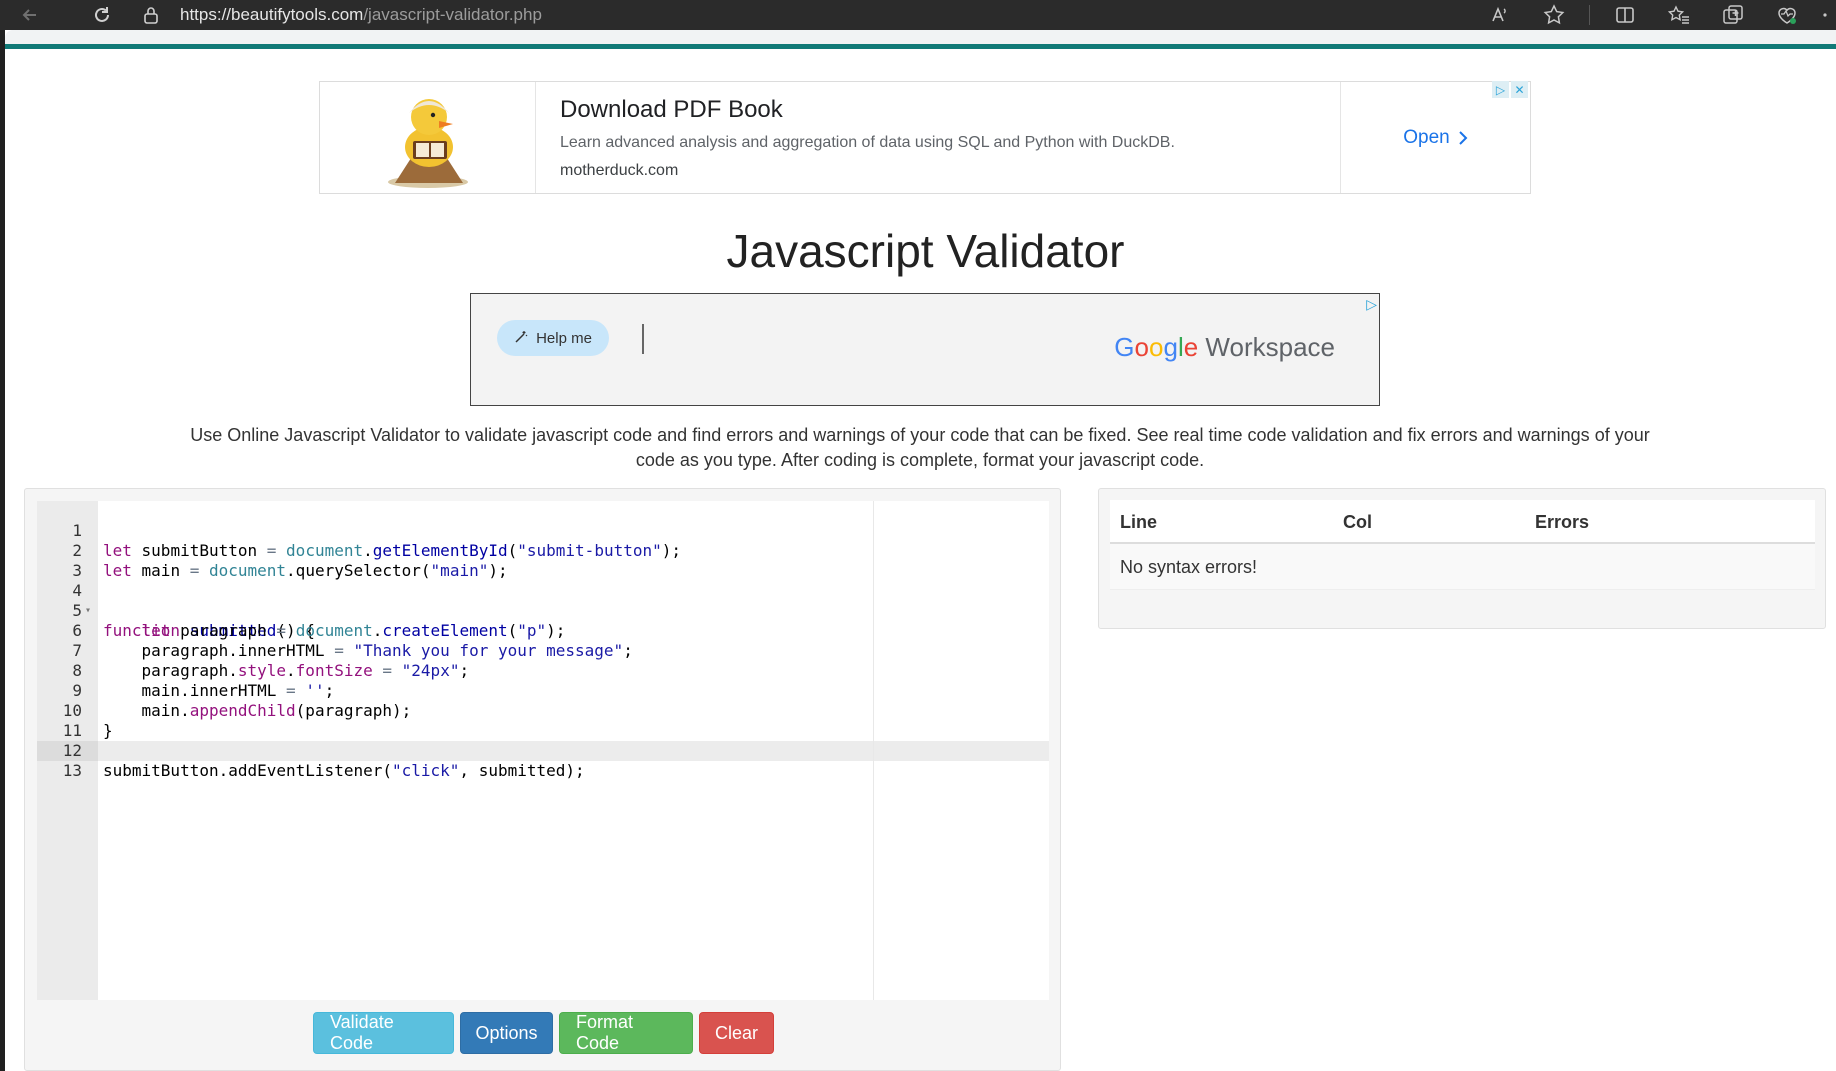 Image resolution: width=1836 pixels, height=1071 pixels. I want to click on browser-actions, so click(1654, 15).